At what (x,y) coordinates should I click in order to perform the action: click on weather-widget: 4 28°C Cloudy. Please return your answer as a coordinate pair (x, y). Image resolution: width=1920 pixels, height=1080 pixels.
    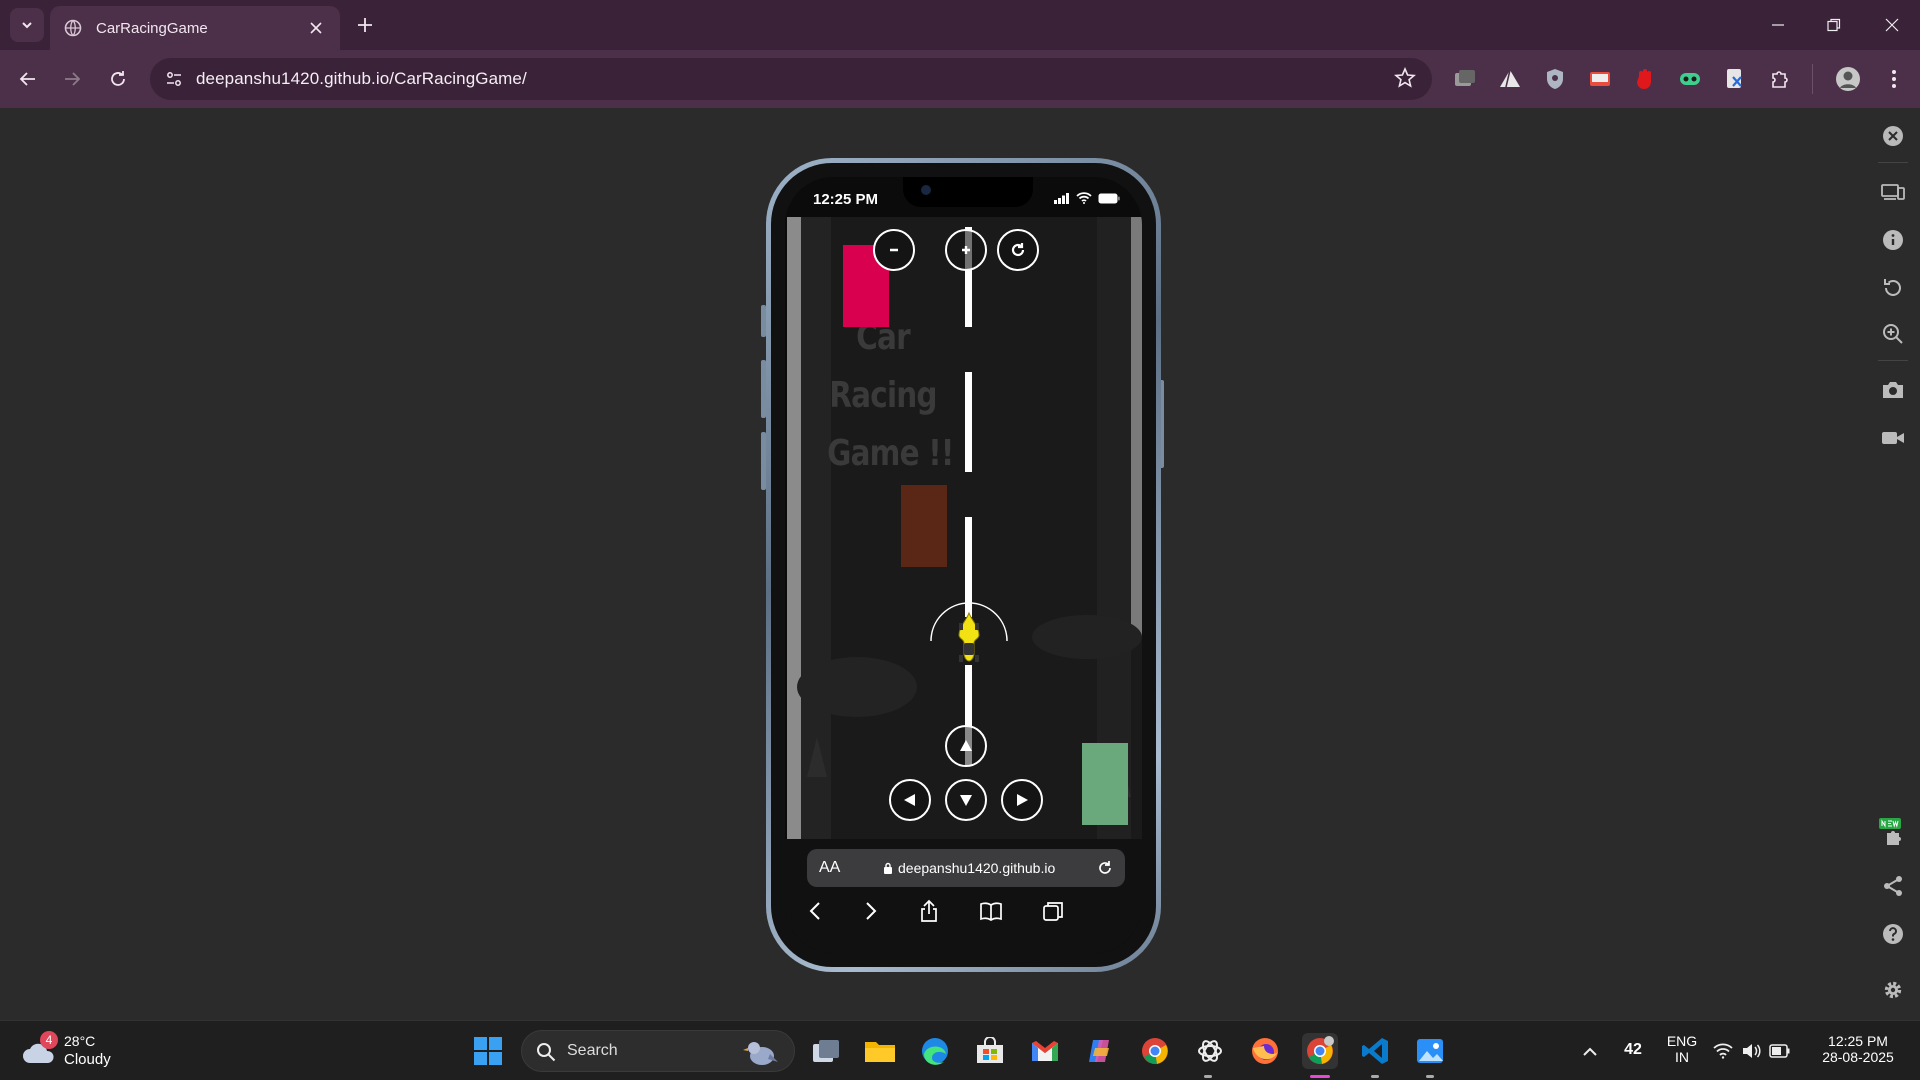
    Looking at the image, I should click on (87, 1052).